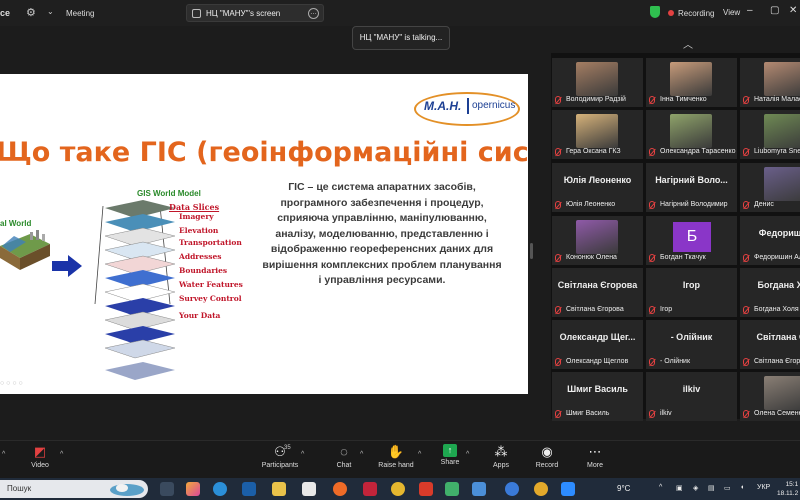  What do you see at coordinates (770, 187) in the screenshot?
I see `participant-tile: Денис` at bounding box center [770, 187].